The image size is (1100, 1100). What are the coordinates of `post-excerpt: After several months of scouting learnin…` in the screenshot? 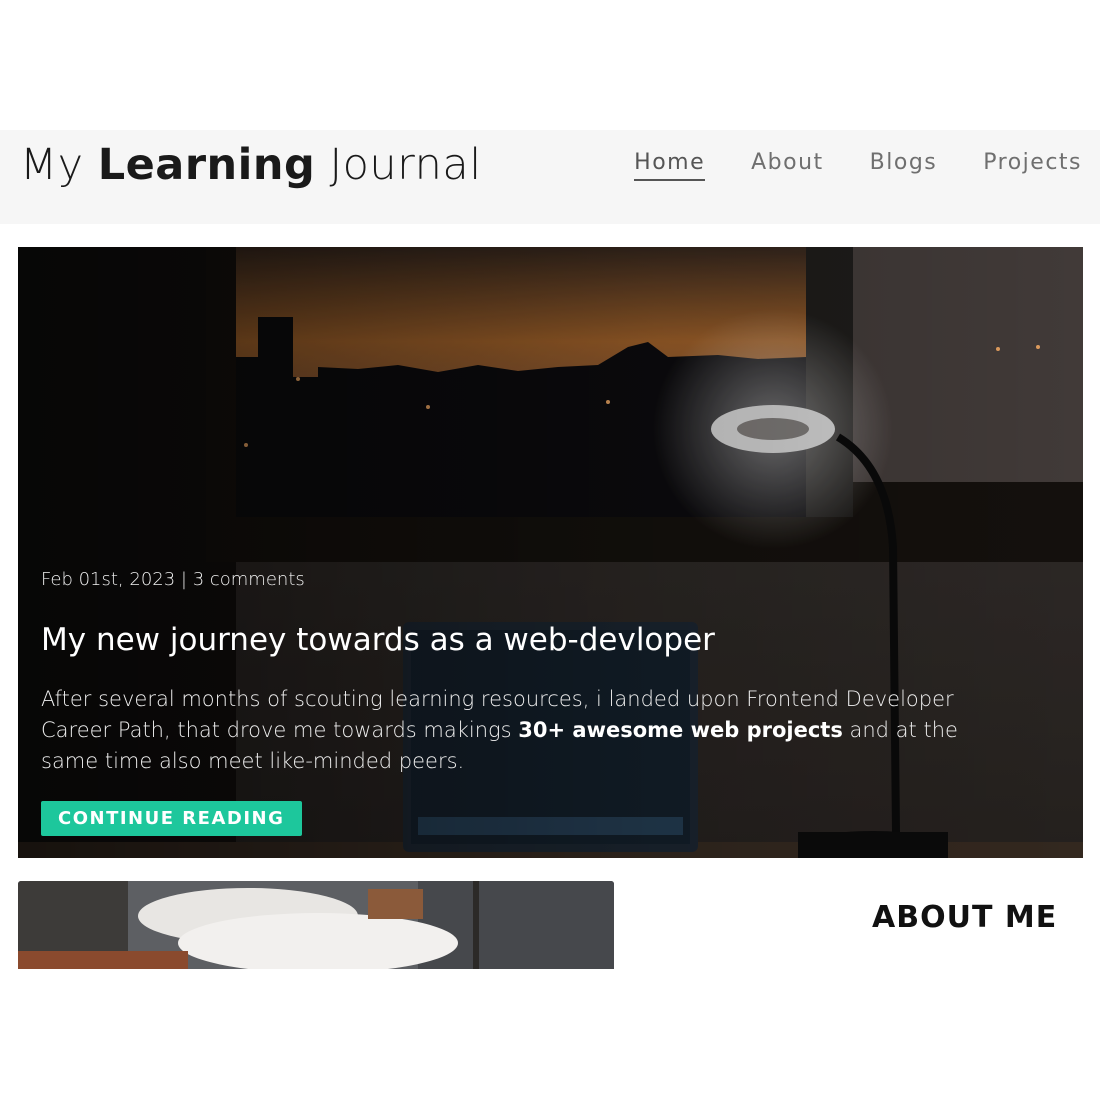 It's located at (521, 730).